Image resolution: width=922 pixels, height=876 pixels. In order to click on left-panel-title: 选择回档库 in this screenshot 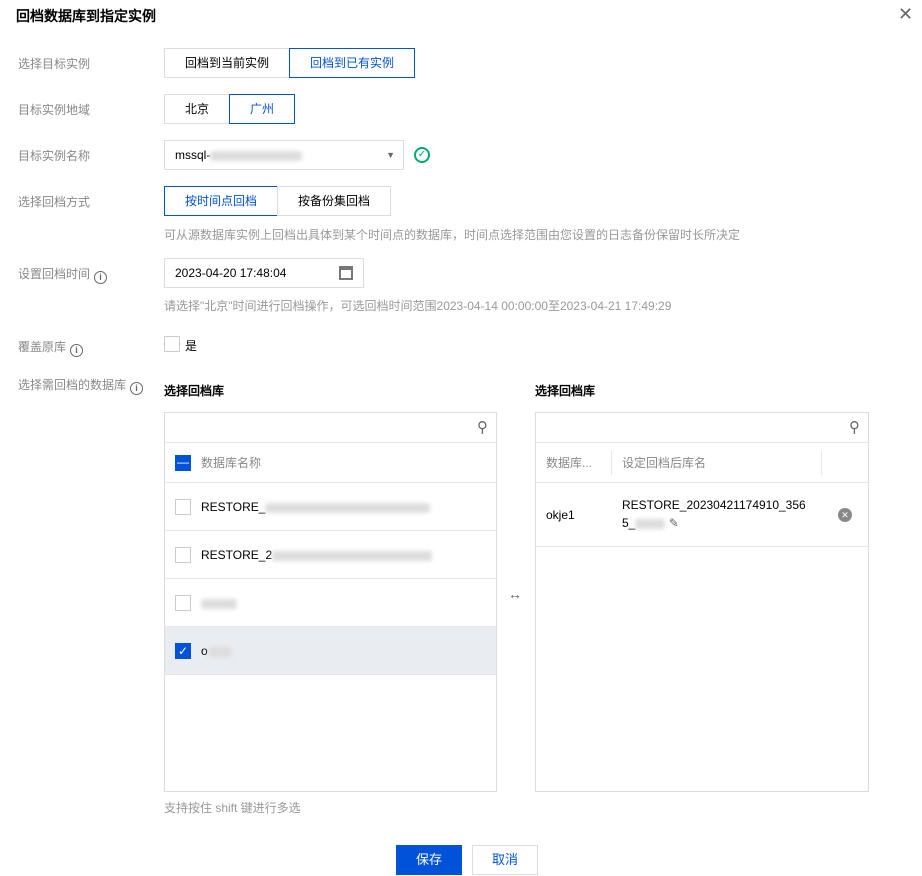, I will do `click(194, 391)`.